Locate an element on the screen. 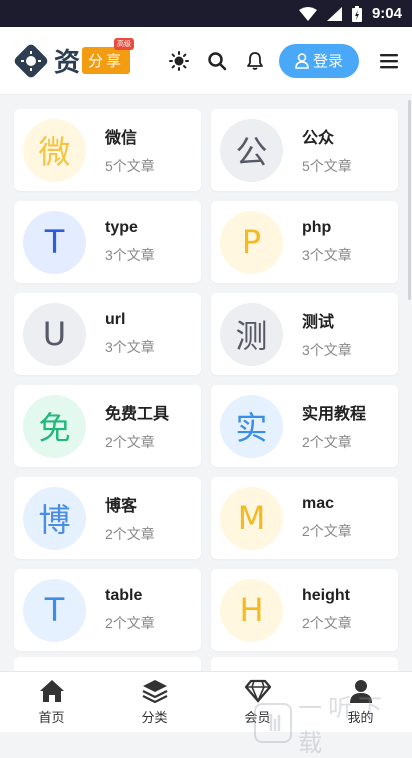  search-icon is located at coordinates (217, 61).